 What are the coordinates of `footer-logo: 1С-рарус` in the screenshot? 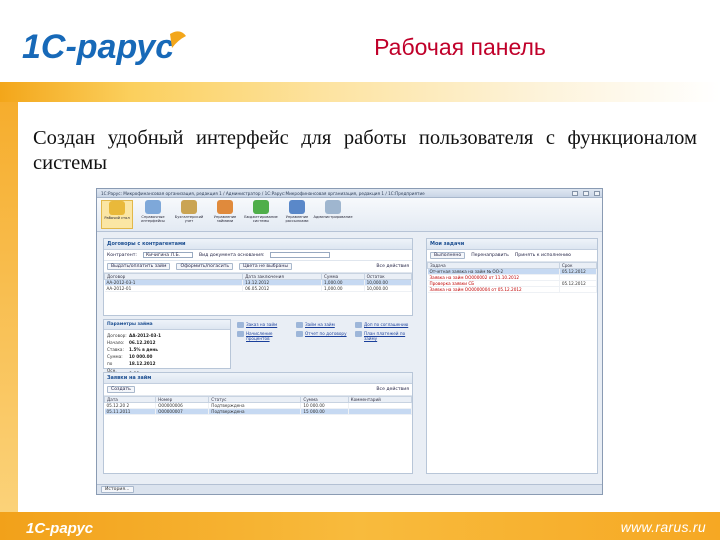 It's located at (66, 527).